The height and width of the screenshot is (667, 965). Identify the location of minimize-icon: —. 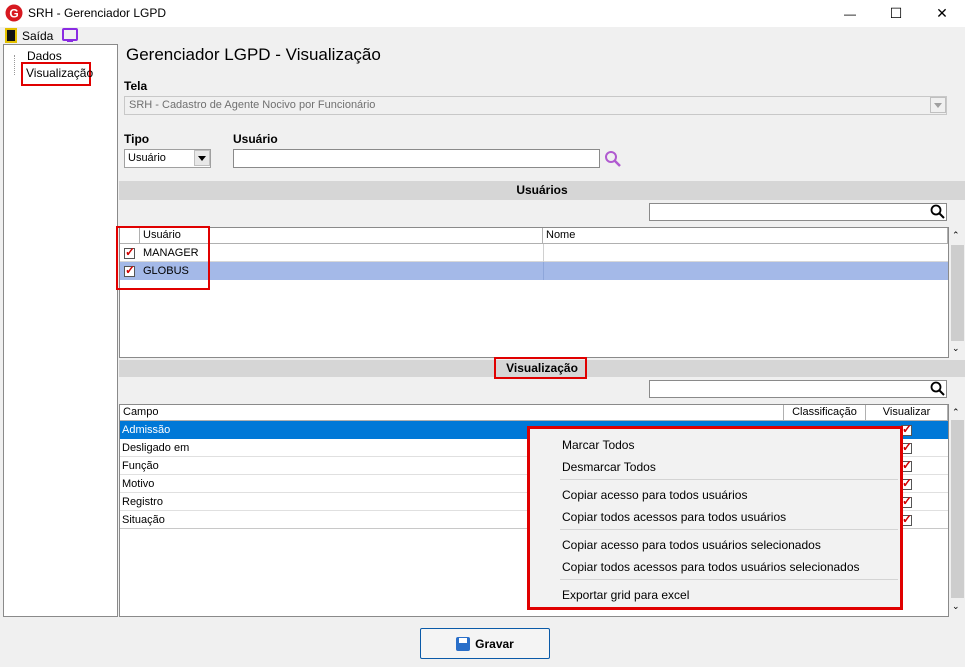
(850, 13).